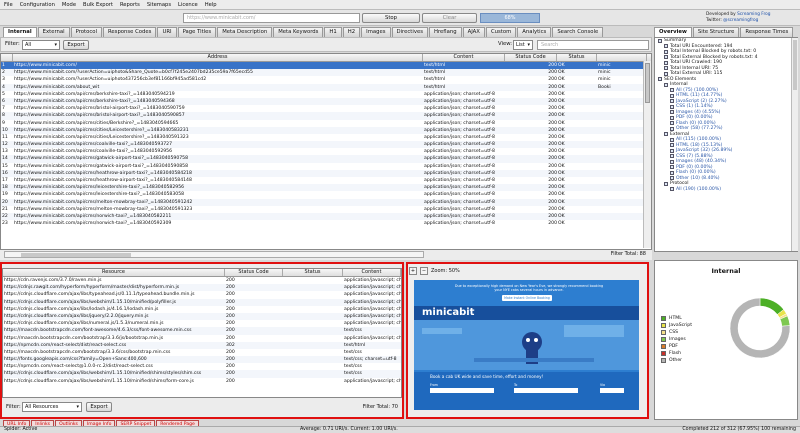  Describe the element at coordinates (188, 5) in the screenshot. I see `menu-item-licence: Licence` at that location.